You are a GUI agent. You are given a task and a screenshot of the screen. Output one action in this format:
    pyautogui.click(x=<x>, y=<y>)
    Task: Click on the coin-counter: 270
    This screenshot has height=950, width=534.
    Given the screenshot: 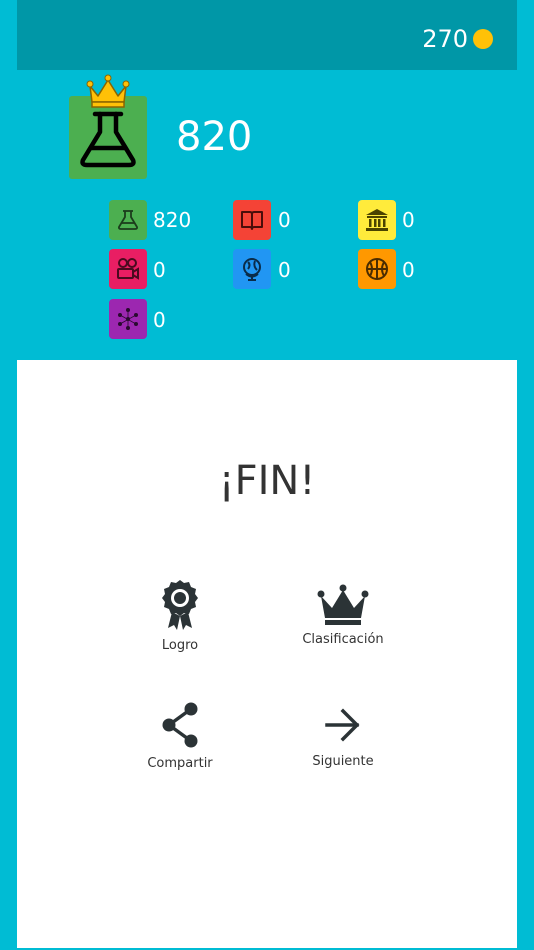 What is the action you would take?
    pyautogui.click(x=457, y=39)
    